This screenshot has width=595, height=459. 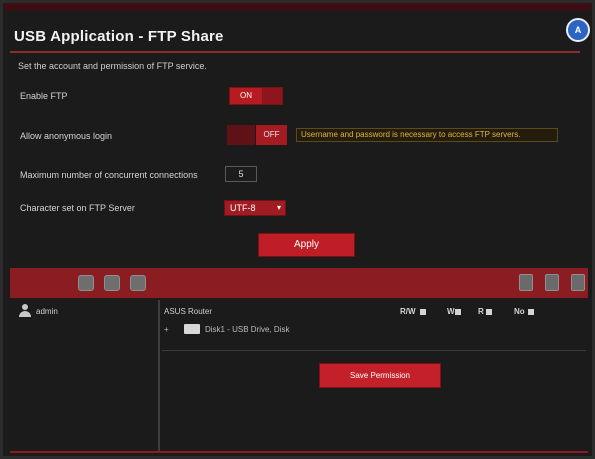 I want to click on delete-account-icon, so click(x=112, y=283).